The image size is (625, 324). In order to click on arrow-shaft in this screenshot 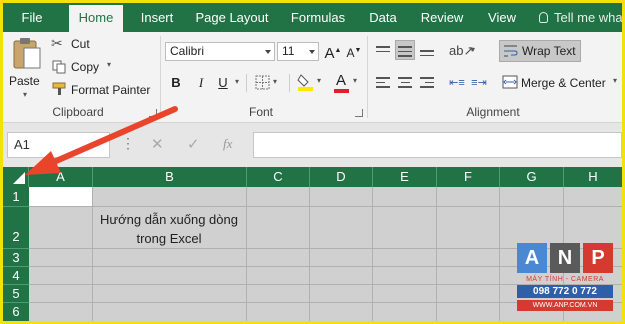, I will do `click(111, 137)`.